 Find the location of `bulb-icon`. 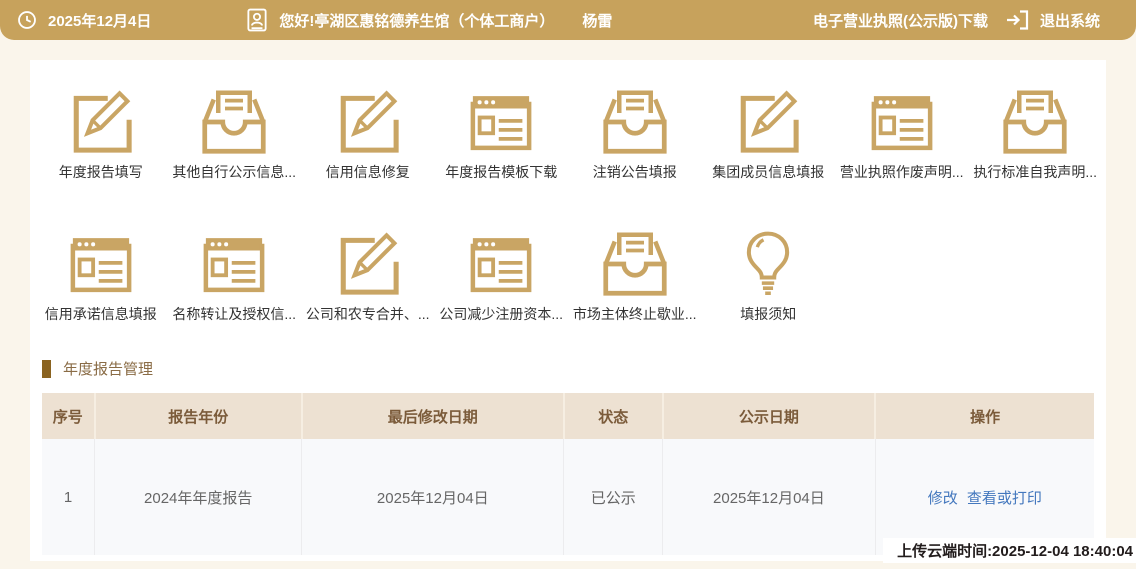

bulb-icon is located at coordinates (768, 264).